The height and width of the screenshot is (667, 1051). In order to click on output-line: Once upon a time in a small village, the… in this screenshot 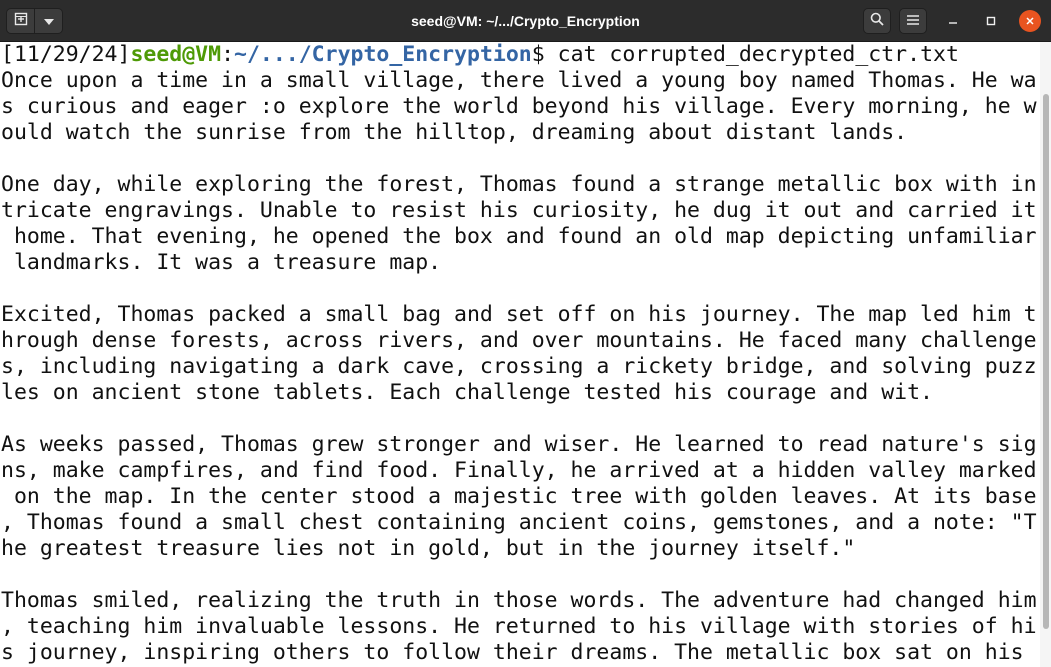, I will do `click(519, 80)`.